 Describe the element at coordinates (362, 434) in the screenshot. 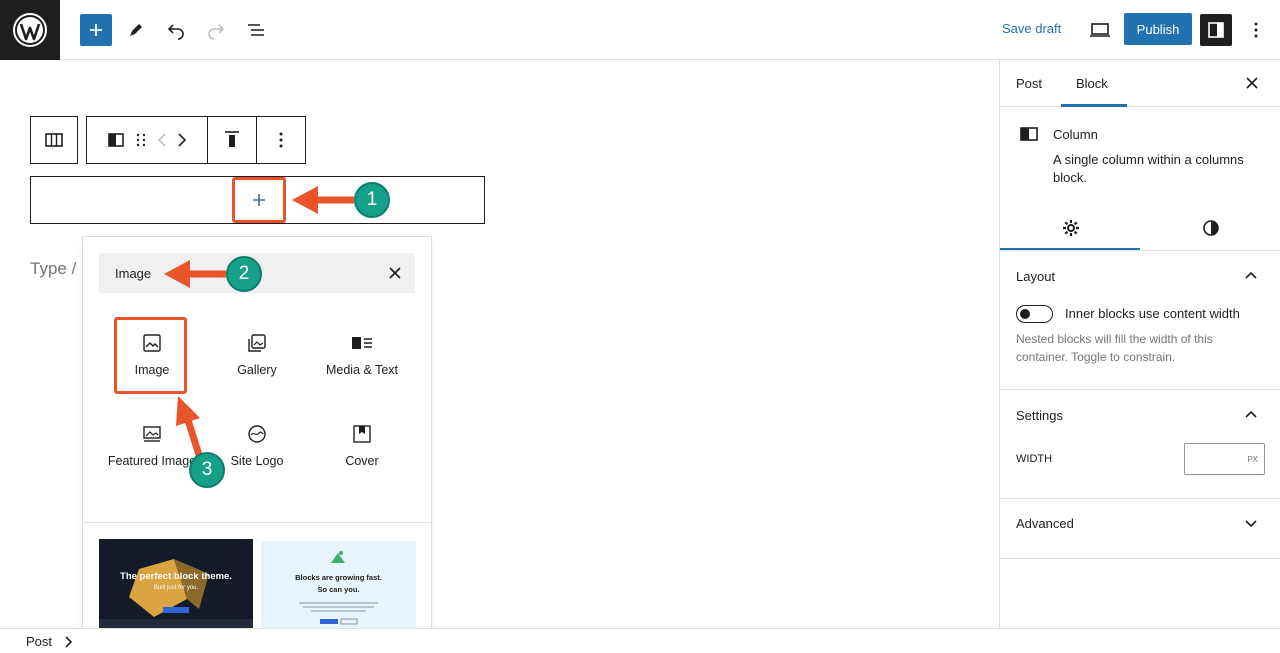

I see `cover-icon` at that location.